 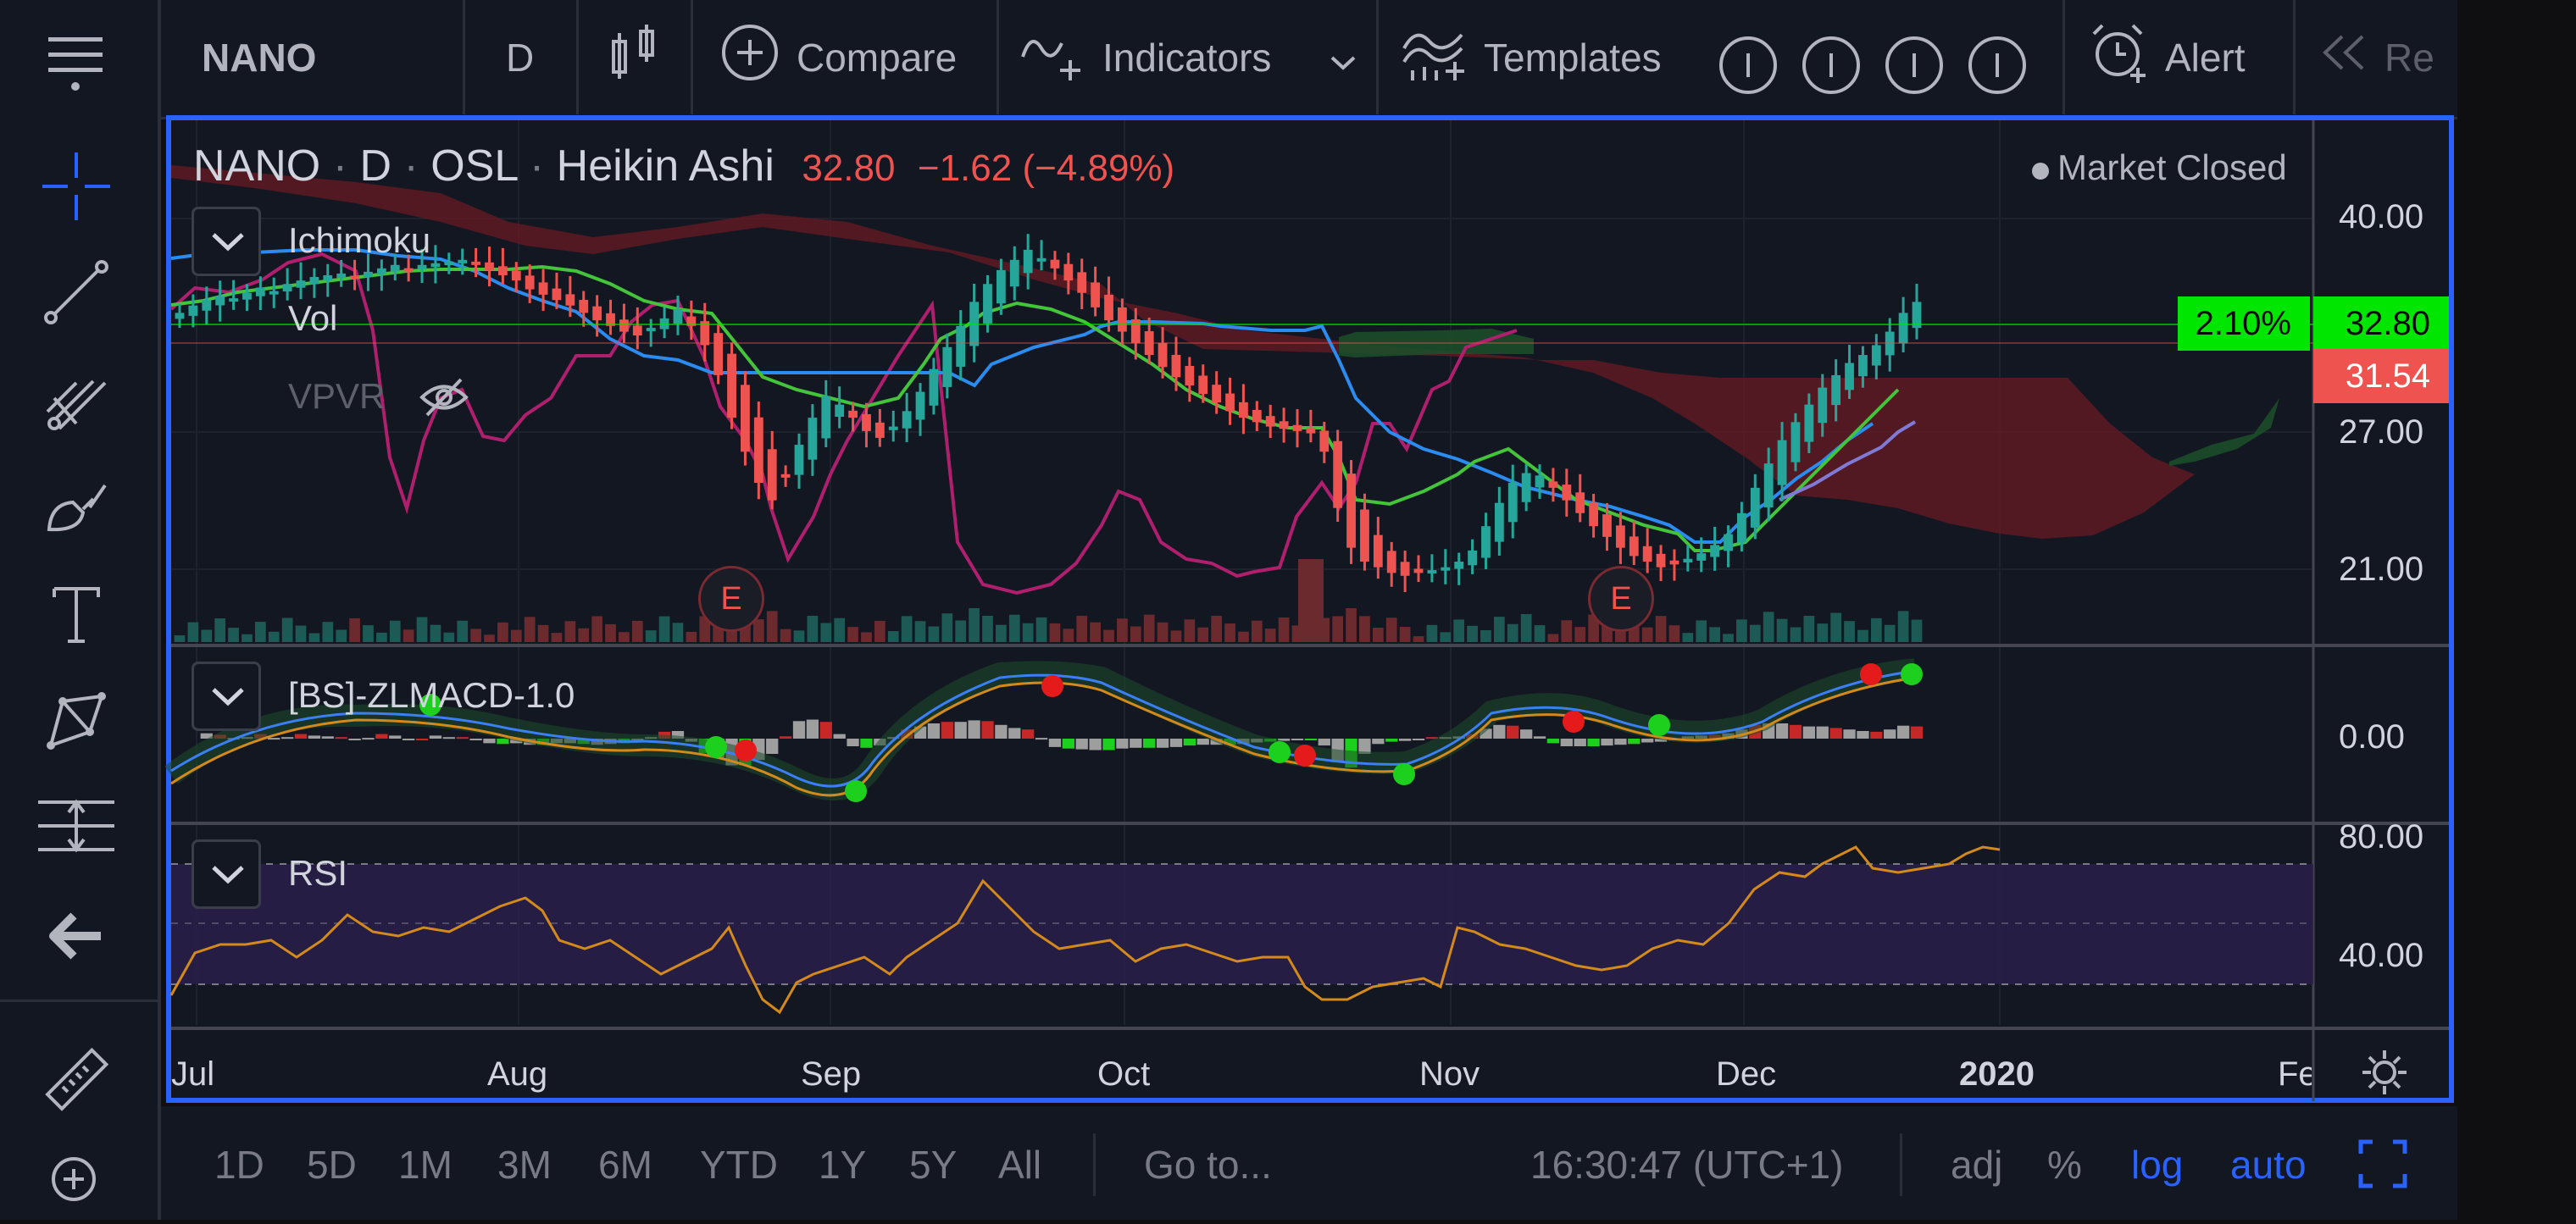 I want to click on study-rsi-label: RSI, so click(x=317, y=873).